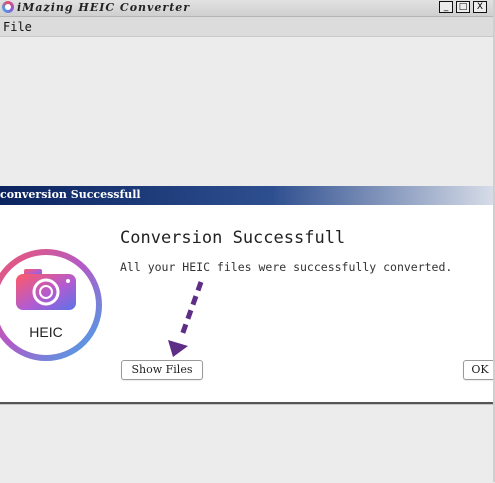 This screenshot has height=483, width=495. What do you see at coordinates (446, 7) in the screenshot?
I see `minimize-button: _` at bounding box center [446, 7].